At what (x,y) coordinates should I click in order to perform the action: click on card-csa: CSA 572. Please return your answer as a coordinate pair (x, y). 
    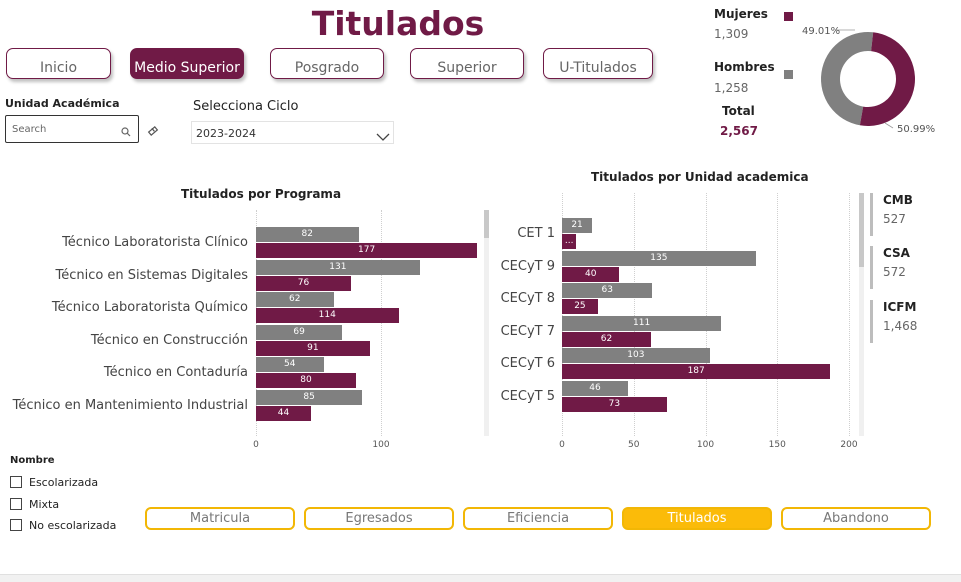
    Looking at the image, I should click on (900, 267).